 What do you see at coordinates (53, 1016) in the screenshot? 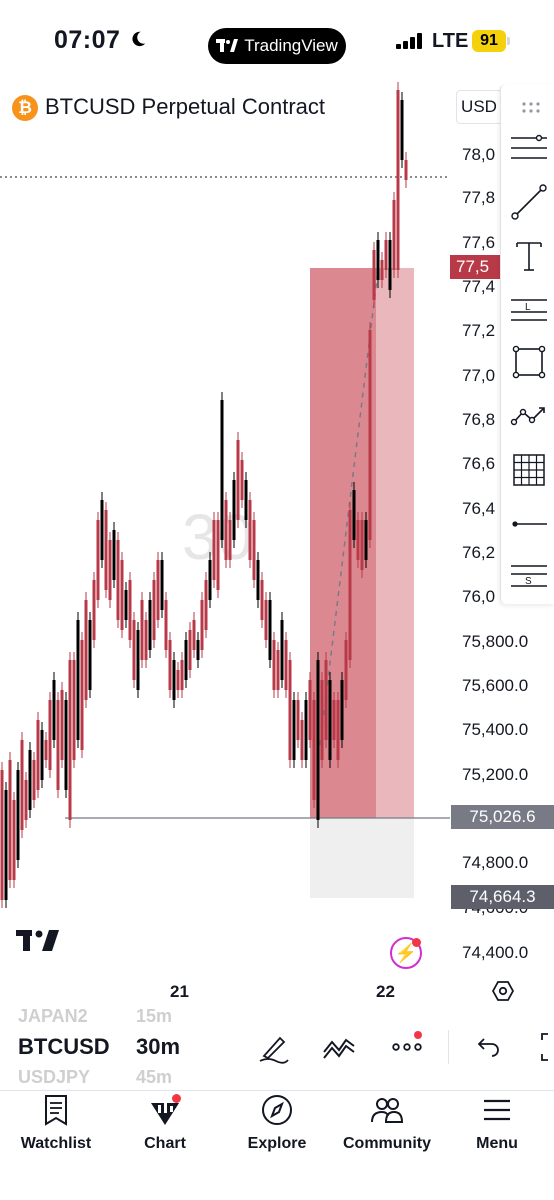
I see `prev-symbol: JAPAN2` at bounding box center [53, 1016].